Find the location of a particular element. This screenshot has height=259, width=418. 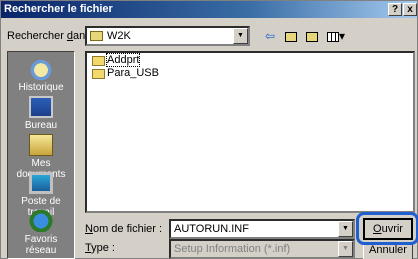

back-arrow-icon: ⇦ is located at coordinates (270, 36).